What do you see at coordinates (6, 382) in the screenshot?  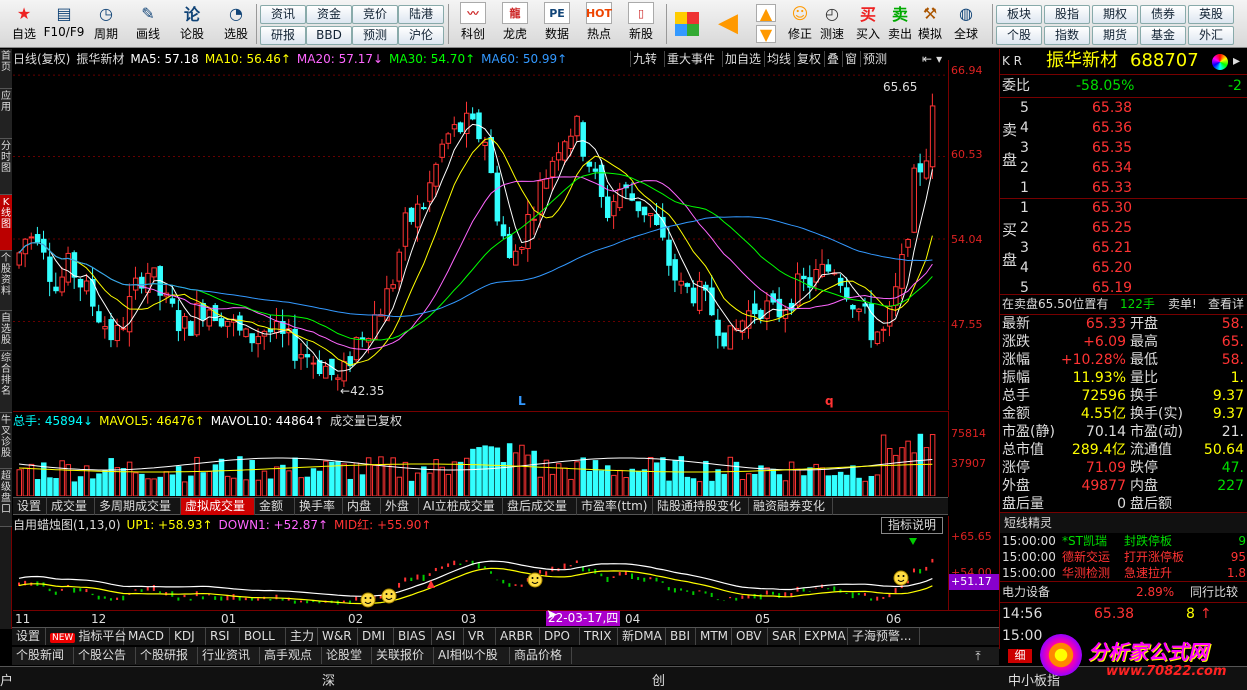 I see `left-tab: 综合排名` at bounding box center [6, 382].